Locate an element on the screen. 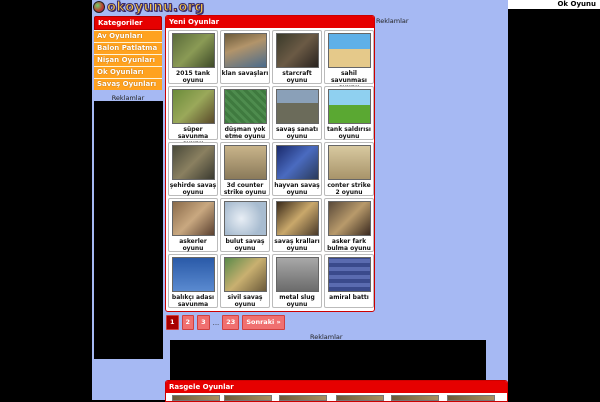  game-title: şehirde savaş oyunu is located at coordinates (193, 189).